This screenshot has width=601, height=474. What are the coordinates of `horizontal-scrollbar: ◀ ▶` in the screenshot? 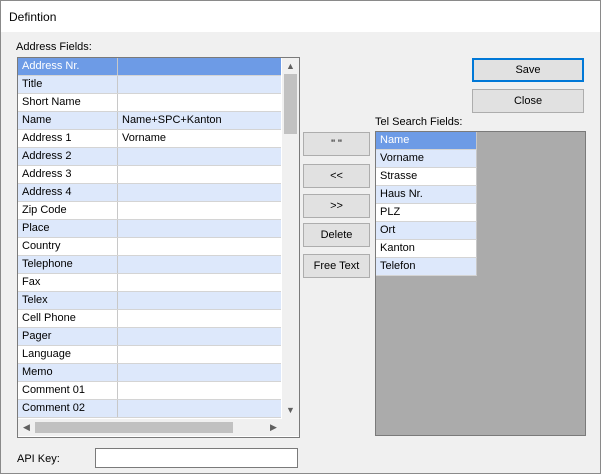 It's located at (150, 427).